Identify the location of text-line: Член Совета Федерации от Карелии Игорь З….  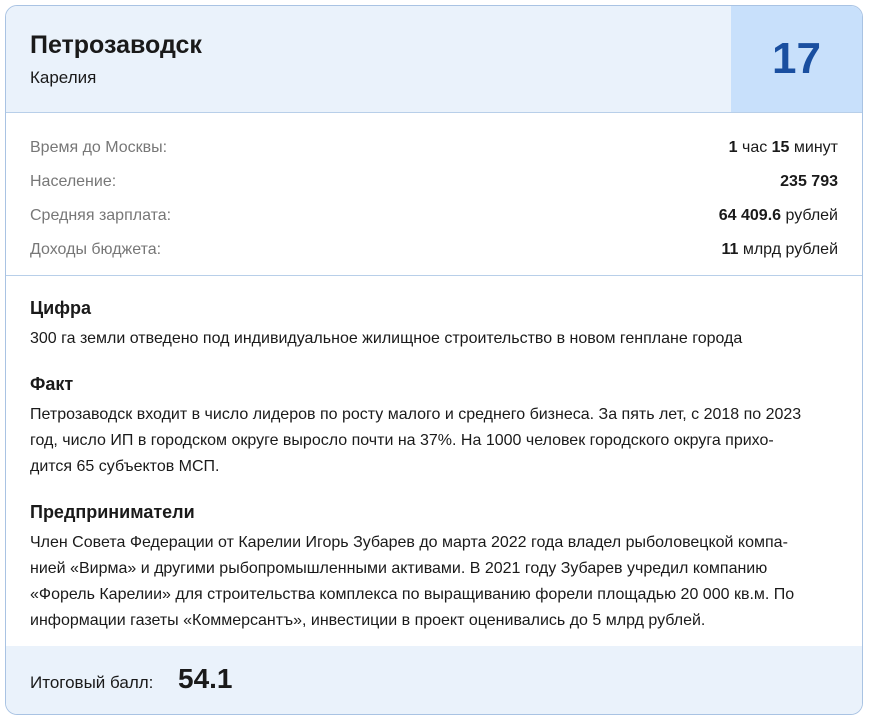
(409, 542).